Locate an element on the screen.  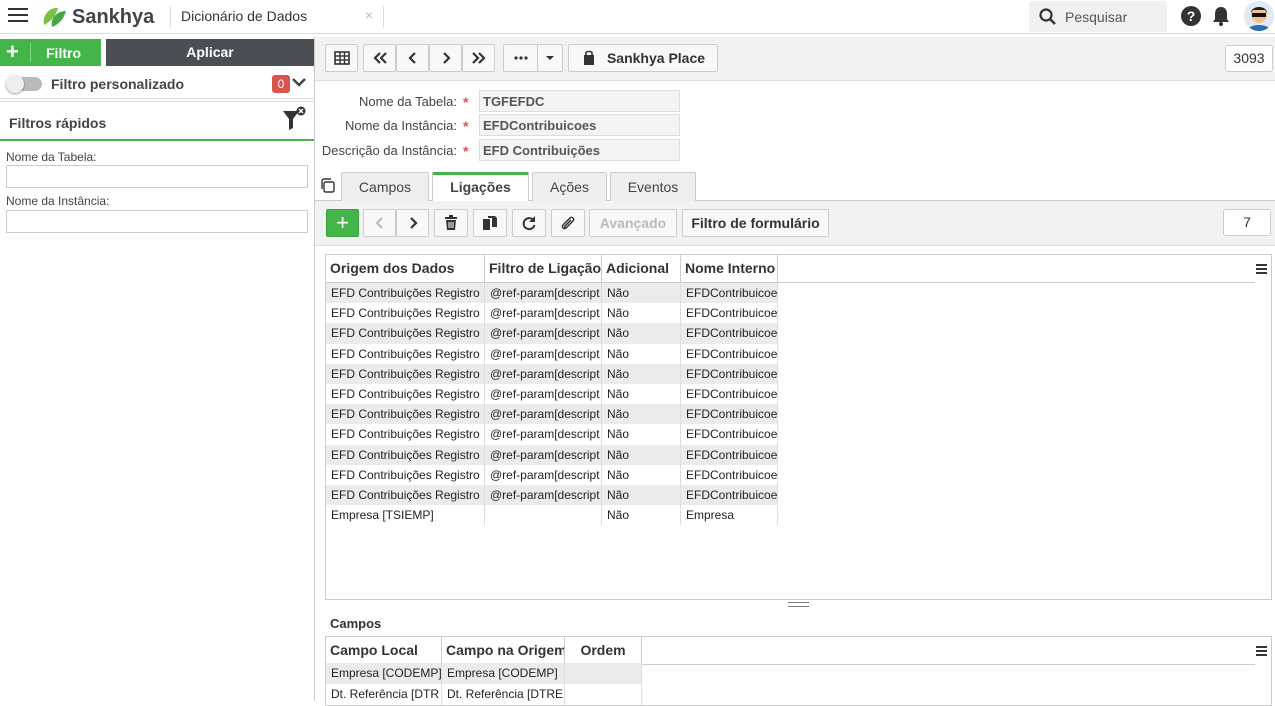
apply-button: Aplicar is located at coordinates (210, 52).